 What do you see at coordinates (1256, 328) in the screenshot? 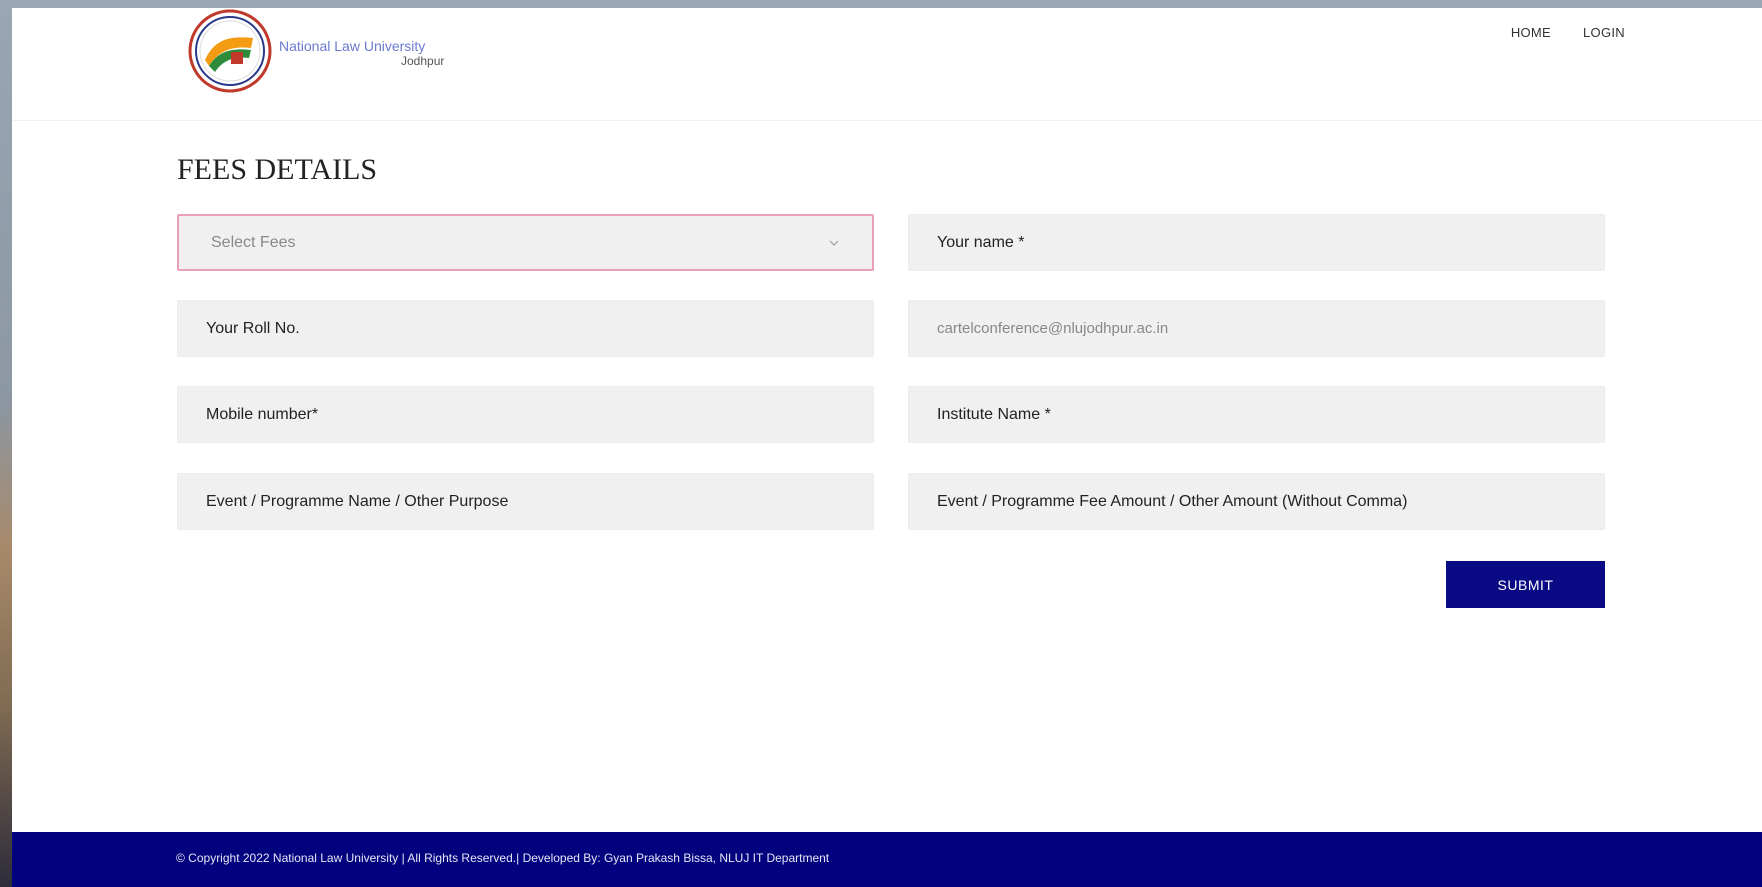
I see `email-input` at bounding box center [1256, 328].